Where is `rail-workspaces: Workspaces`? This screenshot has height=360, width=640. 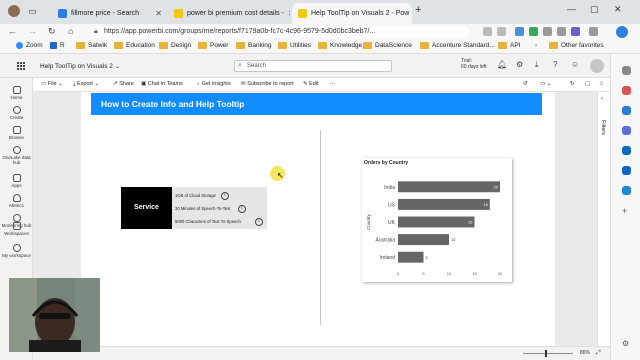 rail-workspaces: Workspaces is located at coordinates (16, 229).